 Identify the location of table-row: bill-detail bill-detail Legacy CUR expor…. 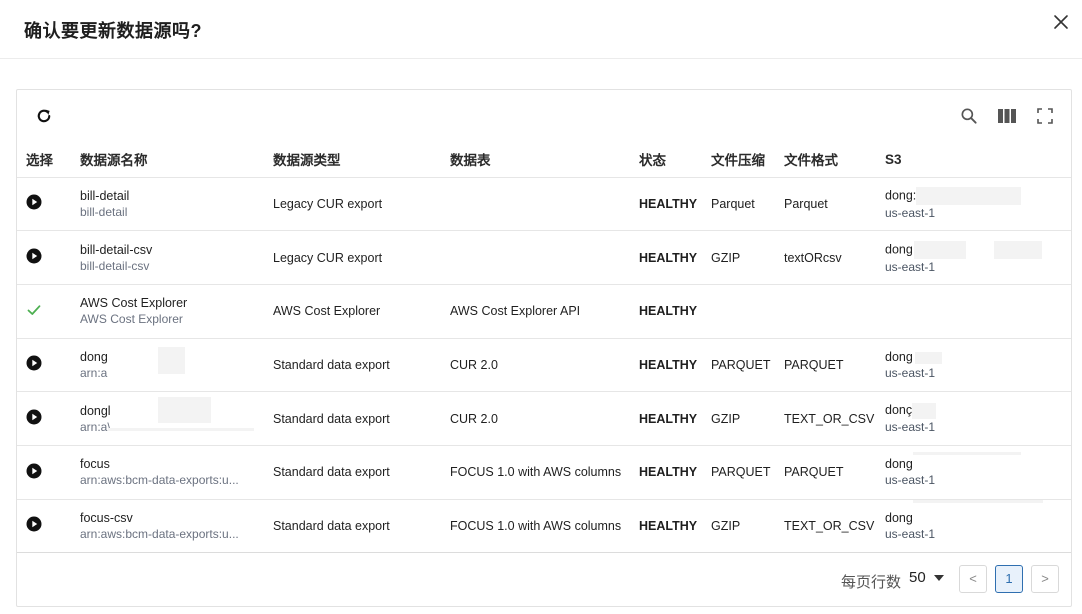
(544, 204).